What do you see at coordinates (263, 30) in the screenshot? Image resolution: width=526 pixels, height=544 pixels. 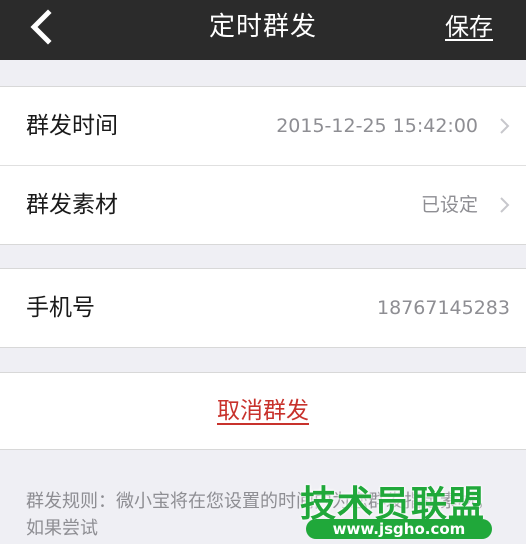 I see `navigation-bar: 定时群发 保存` at bounding box center [263, 30].